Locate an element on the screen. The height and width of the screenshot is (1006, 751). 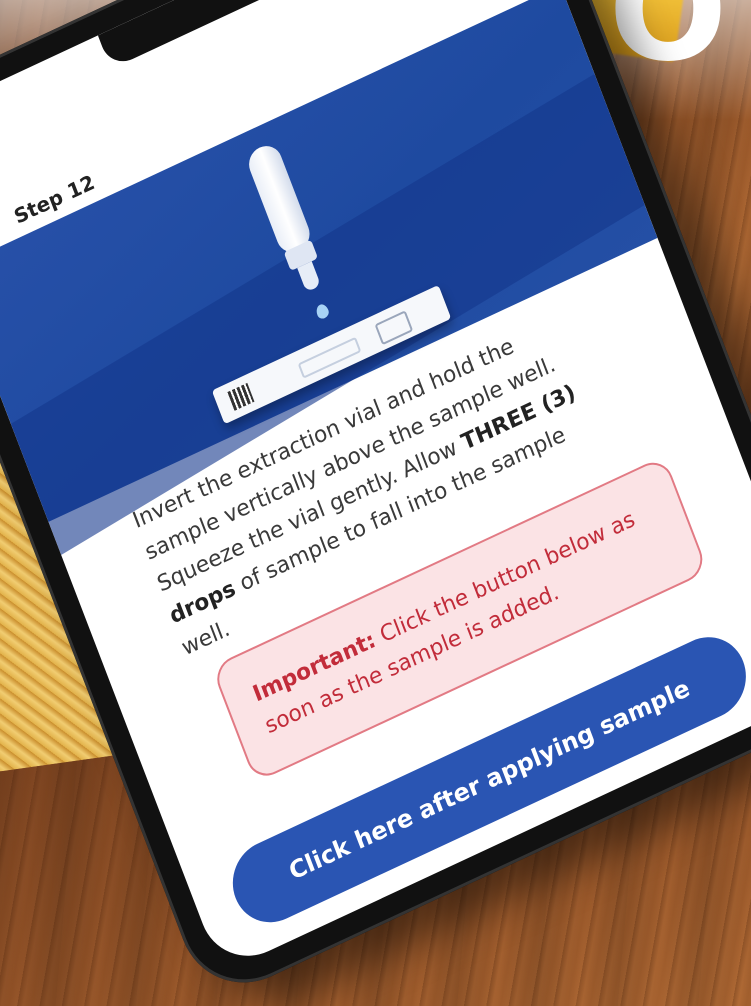
qr-code-icon is located at coordinates (241, 396).